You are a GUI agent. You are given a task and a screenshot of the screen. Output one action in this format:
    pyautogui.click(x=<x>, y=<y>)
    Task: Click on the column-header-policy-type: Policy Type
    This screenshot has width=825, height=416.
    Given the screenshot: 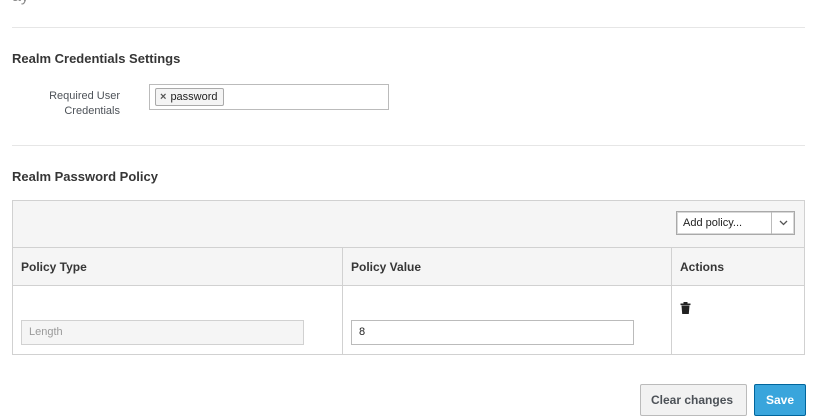 What is the action you would take?
    pyautogui.click(x=178, y=267)
    